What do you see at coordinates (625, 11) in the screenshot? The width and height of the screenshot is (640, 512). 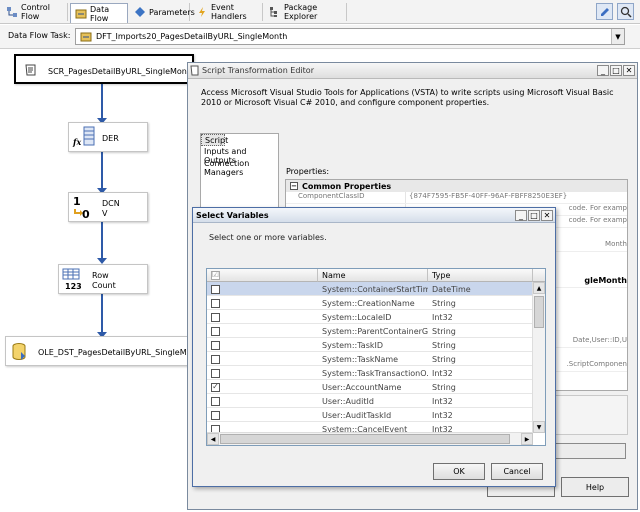 I see `zoom-icon` at bounding box center [625, 11].